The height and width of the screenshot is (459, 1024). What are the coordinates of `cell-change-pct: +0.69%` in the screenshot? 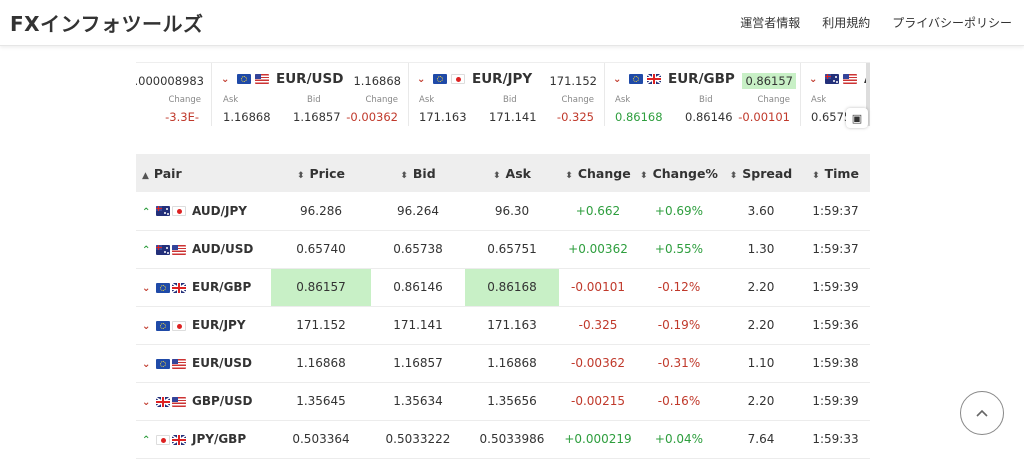 It's located at (679, 210).